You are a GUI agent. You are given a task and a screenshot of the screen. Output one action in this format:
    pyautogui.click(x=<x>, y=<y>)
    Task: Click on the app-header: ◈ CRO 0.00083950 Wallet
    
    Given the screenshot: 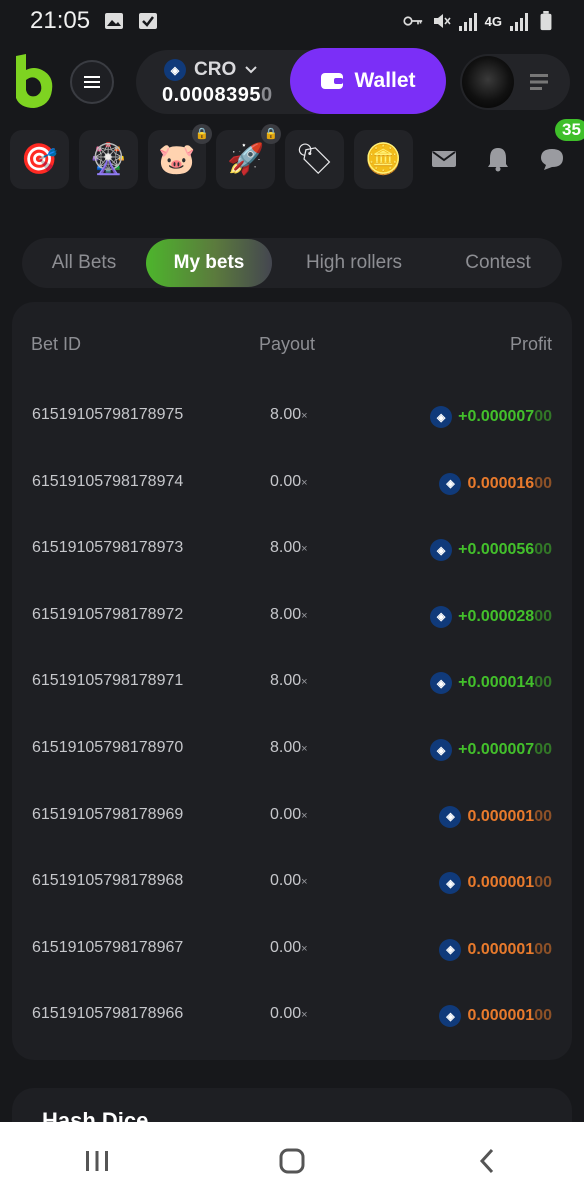 What is the action you would take?
    pyautogui.click(x=292, y=82)
    